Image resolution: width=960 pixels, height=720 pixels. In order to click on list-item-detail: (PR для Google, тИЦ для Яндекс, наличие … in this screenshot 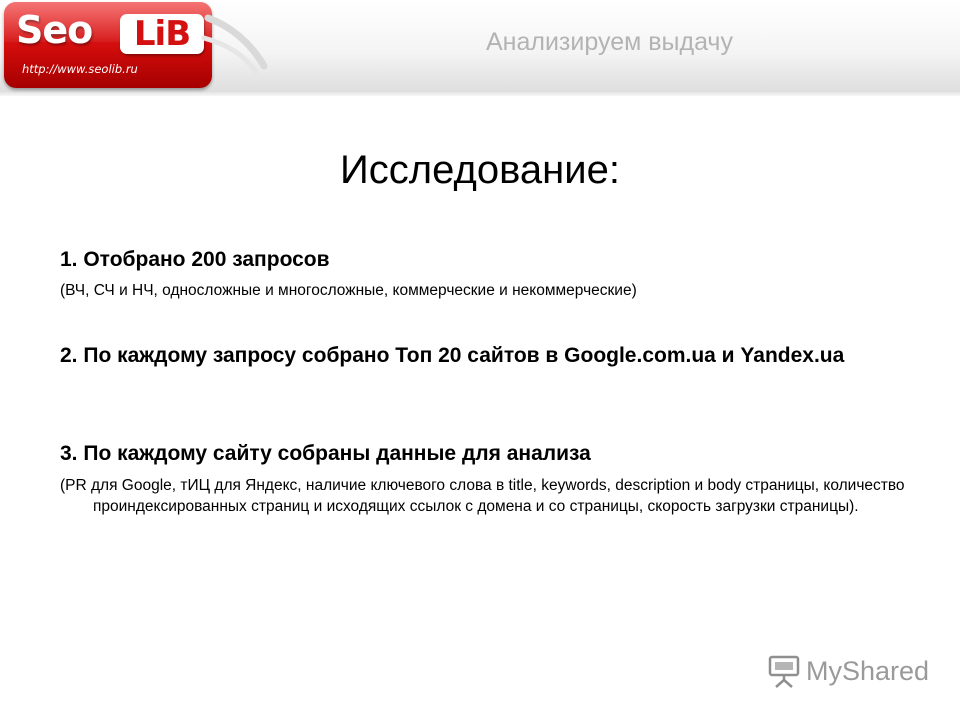, I will do `click(482, 496)`.